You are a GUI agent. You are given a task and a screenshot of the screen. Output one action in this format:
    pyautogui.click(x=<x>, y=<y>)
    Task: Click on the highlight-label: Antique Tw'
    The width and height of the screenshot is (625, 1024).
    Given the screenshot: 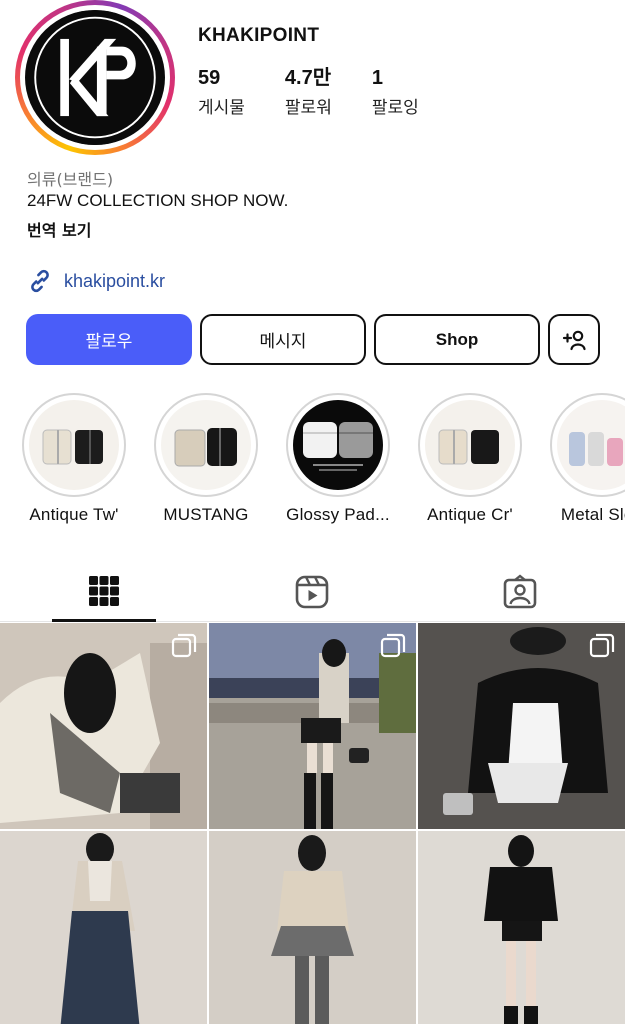 What is the action you would take?
    pyautogui.click(x=74, y=514)
    